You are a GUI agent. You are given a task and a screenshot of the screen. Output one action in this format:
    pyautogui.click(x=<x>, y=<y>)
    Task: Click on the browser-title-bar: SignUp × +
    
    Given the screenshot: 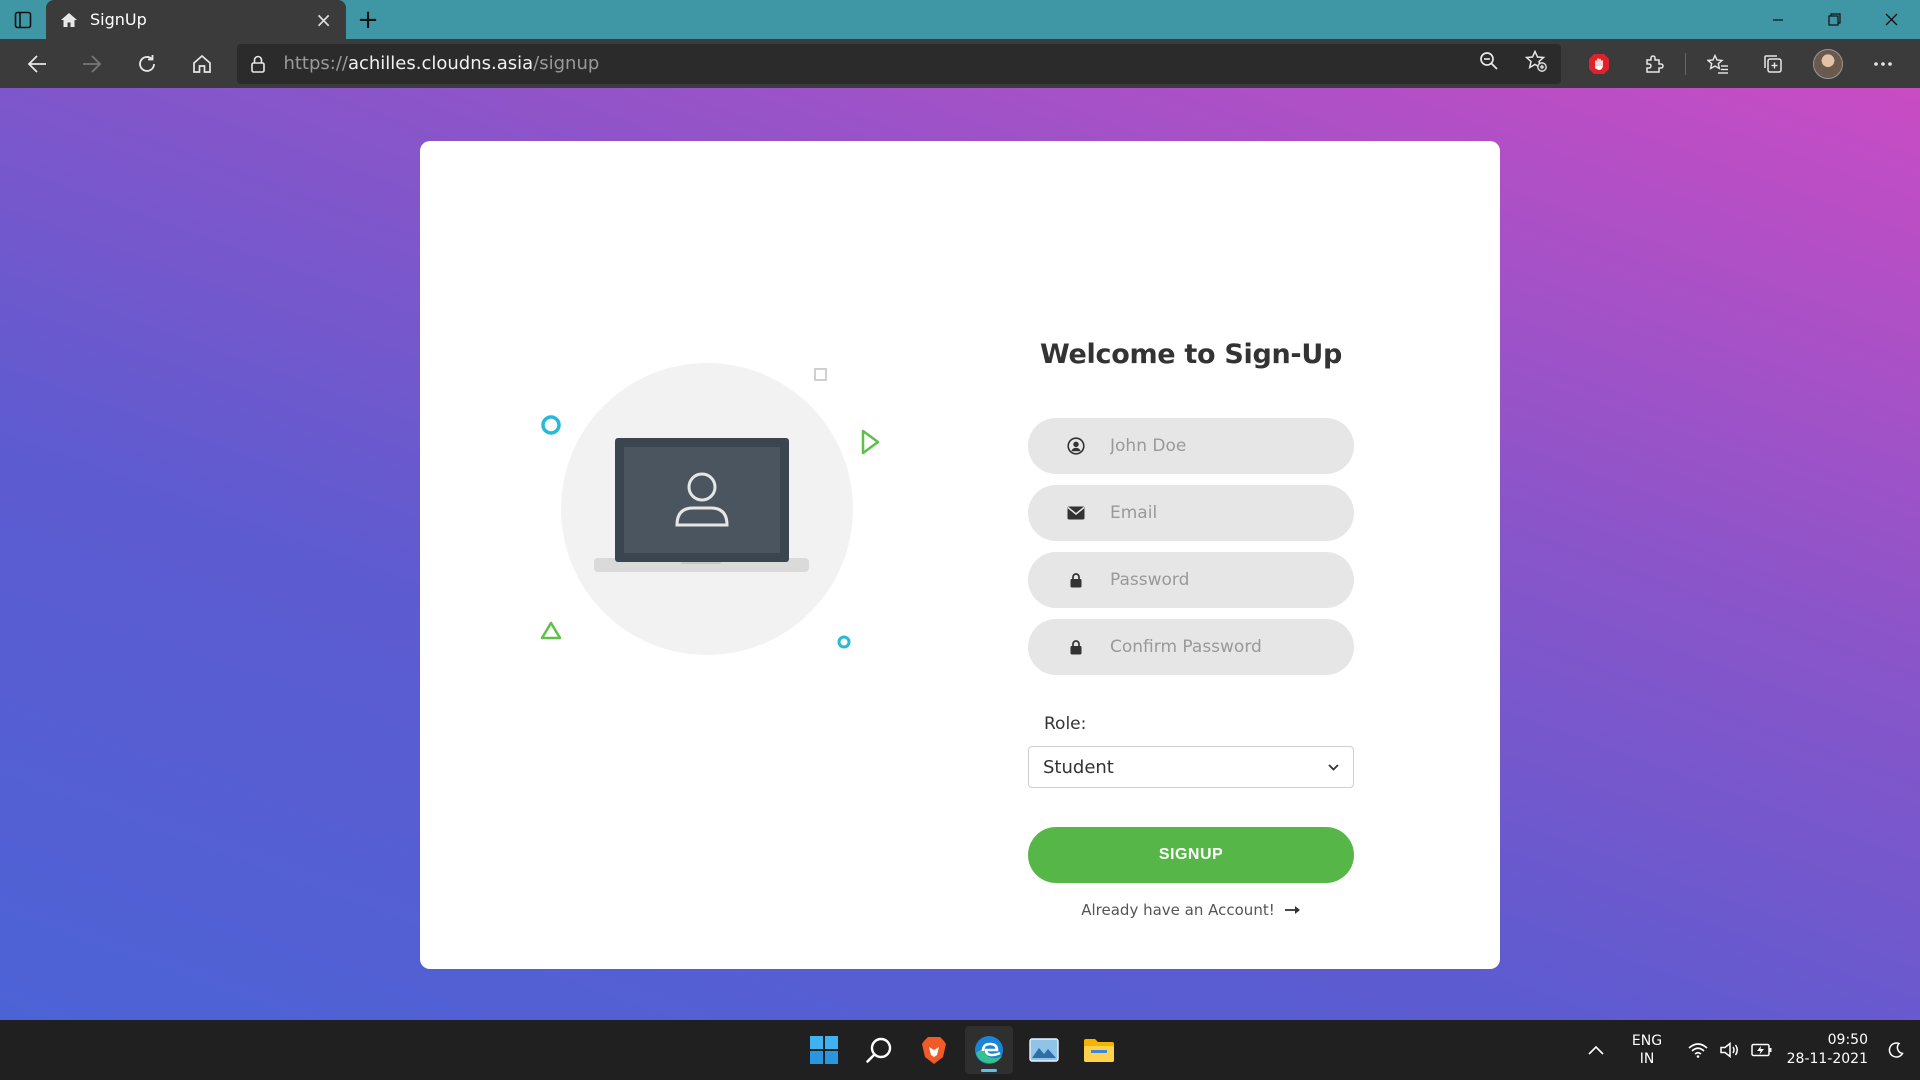 What is the action you would take?
    pyautogui.click(x=960, y=19)
    